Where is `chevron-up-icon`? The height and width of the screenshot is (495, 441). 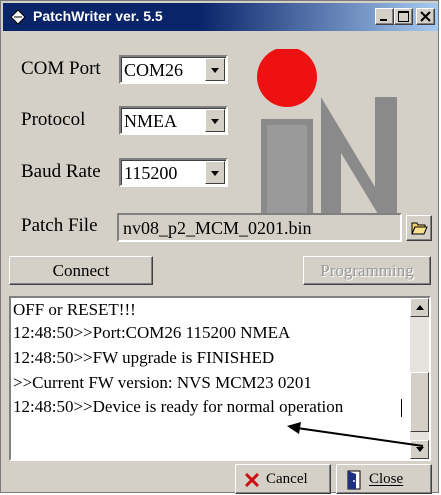 chevron-up-icon is located at coordinates (420, 307).